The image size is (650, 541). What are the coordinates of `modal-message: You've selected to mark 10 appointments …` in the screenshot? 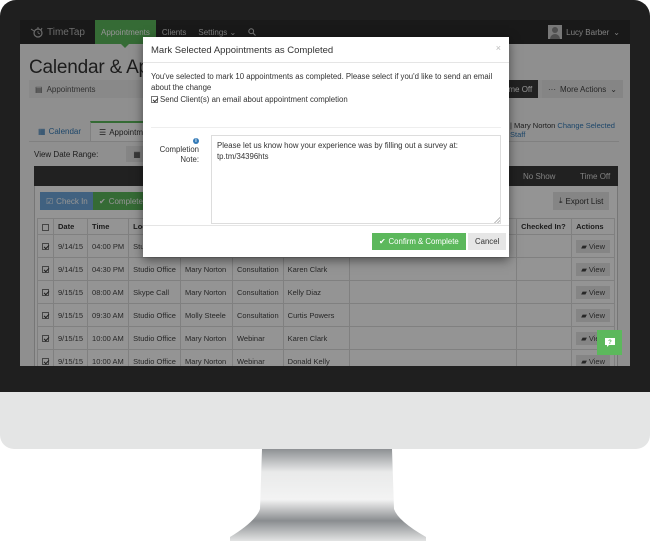 It's located at (322, 82).